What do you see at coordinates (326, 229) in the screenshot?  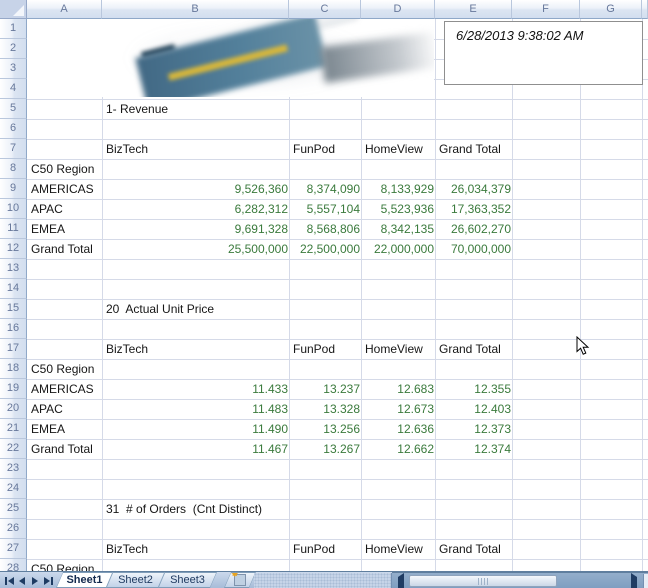 I see `cell-C11: 8,568,806` at bounding box center [326, 229].